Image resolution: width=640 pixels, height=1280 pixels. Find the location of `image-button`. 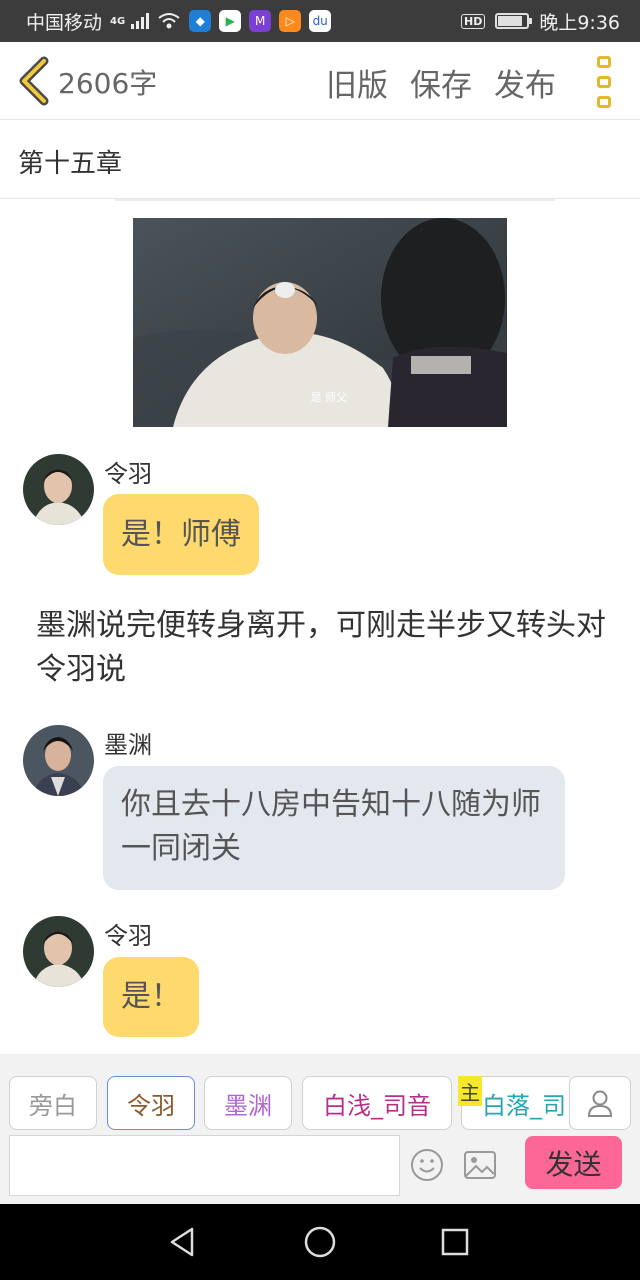

image-button is located at coordinates (480, 1165).